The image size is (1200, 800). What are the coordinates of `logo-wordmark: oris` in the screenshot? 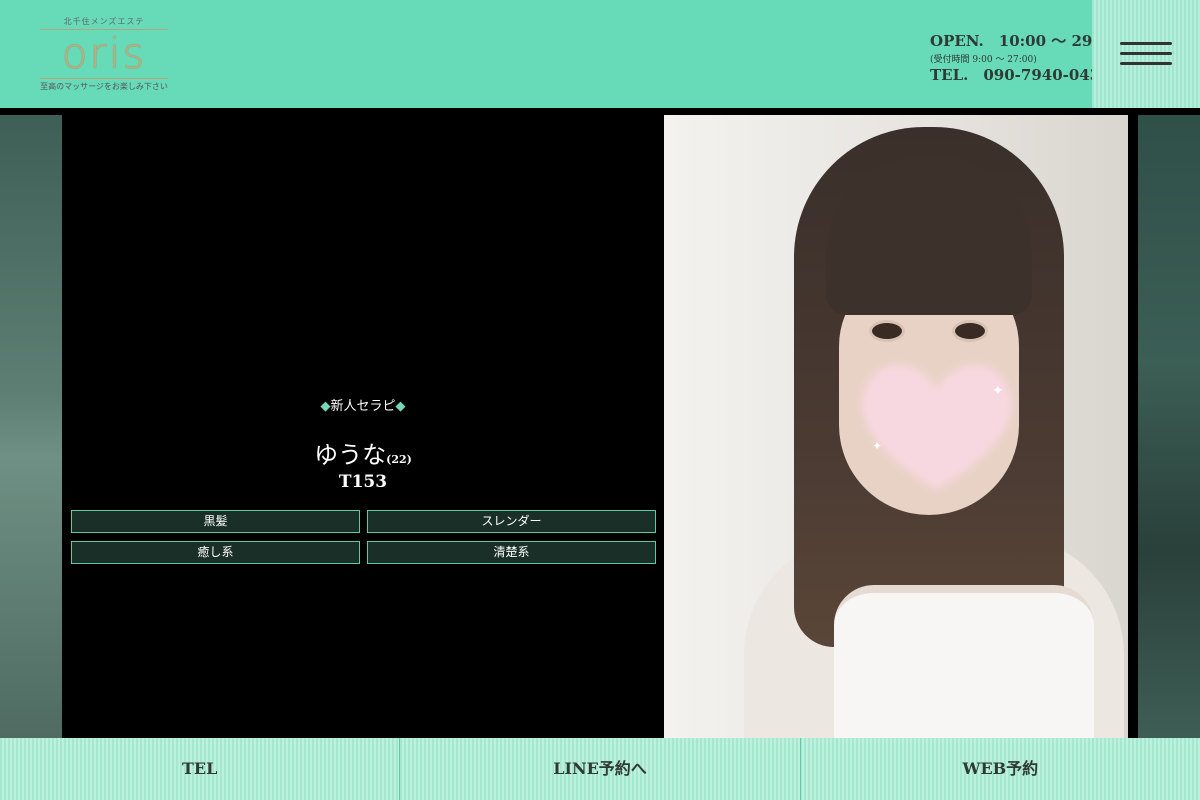 It's located at (104, 53).